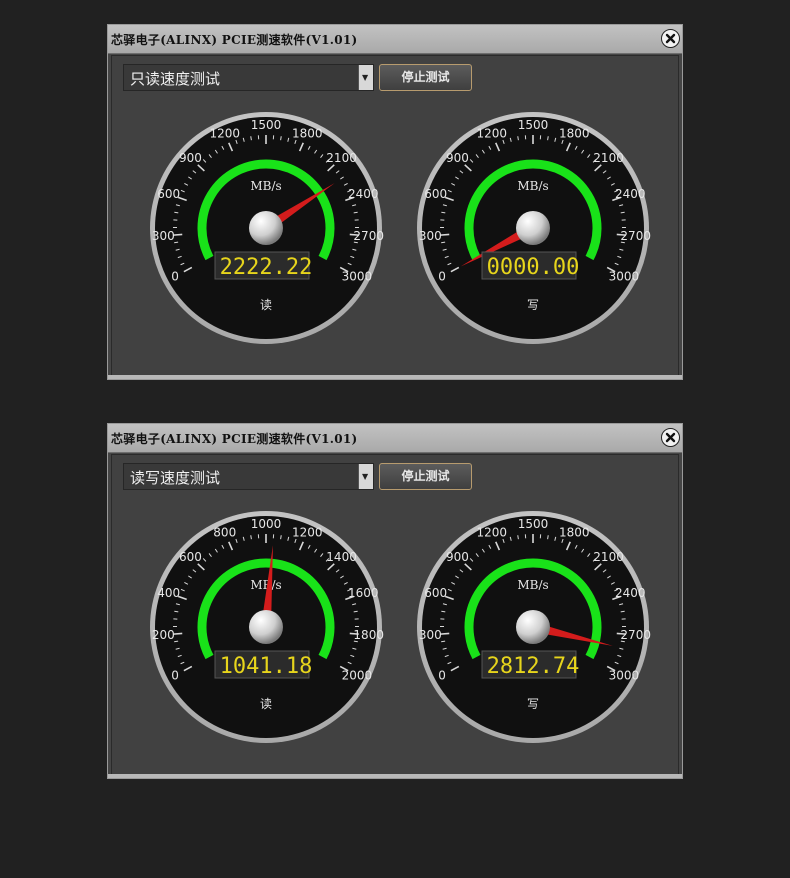 The image size is (790, 878). I want to click on readout-value: 2812.74, so click(533, 666).